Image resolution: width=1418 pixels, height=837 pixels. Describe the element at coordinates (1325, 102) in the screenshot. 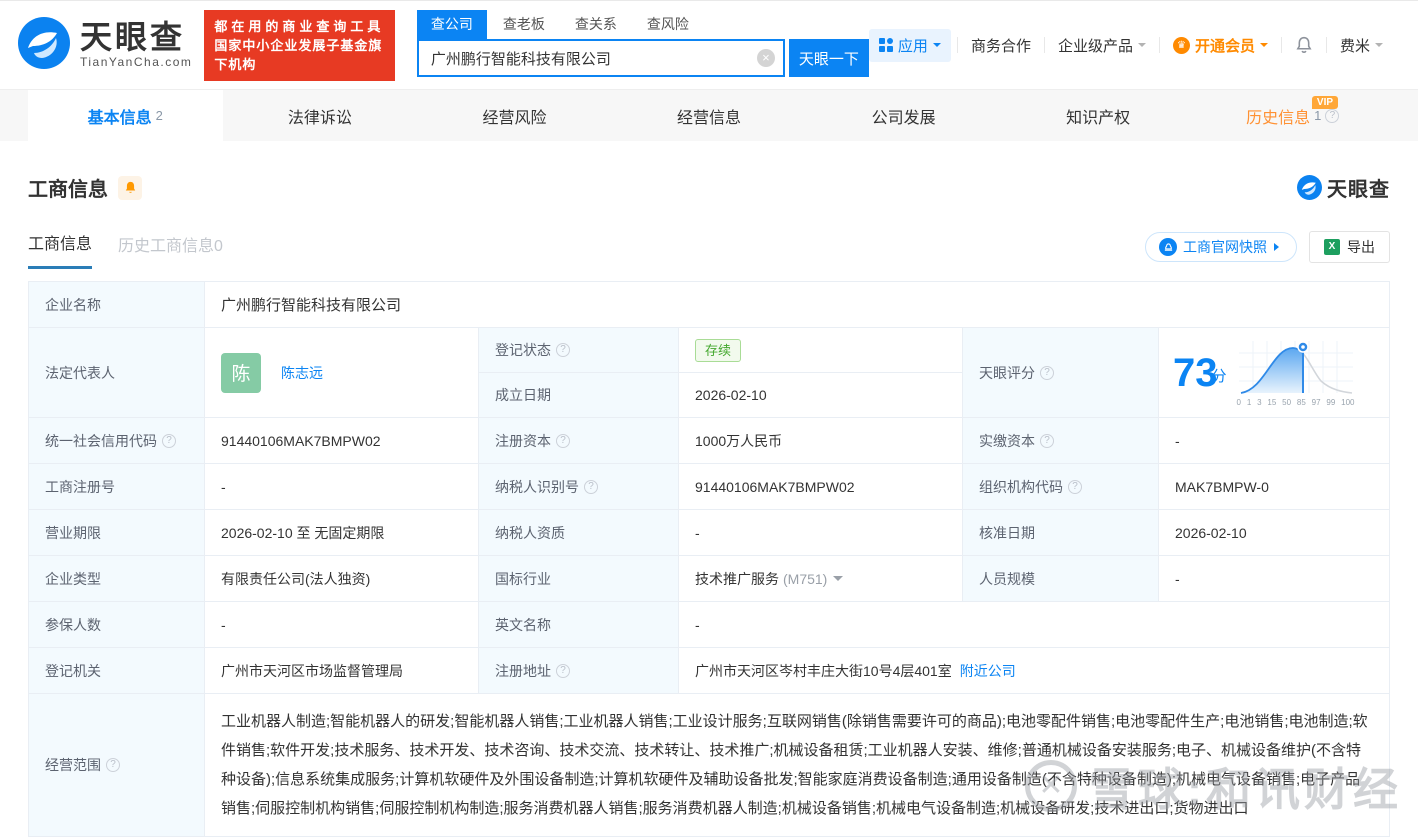

I see `vip-badge: VIP` at that location.